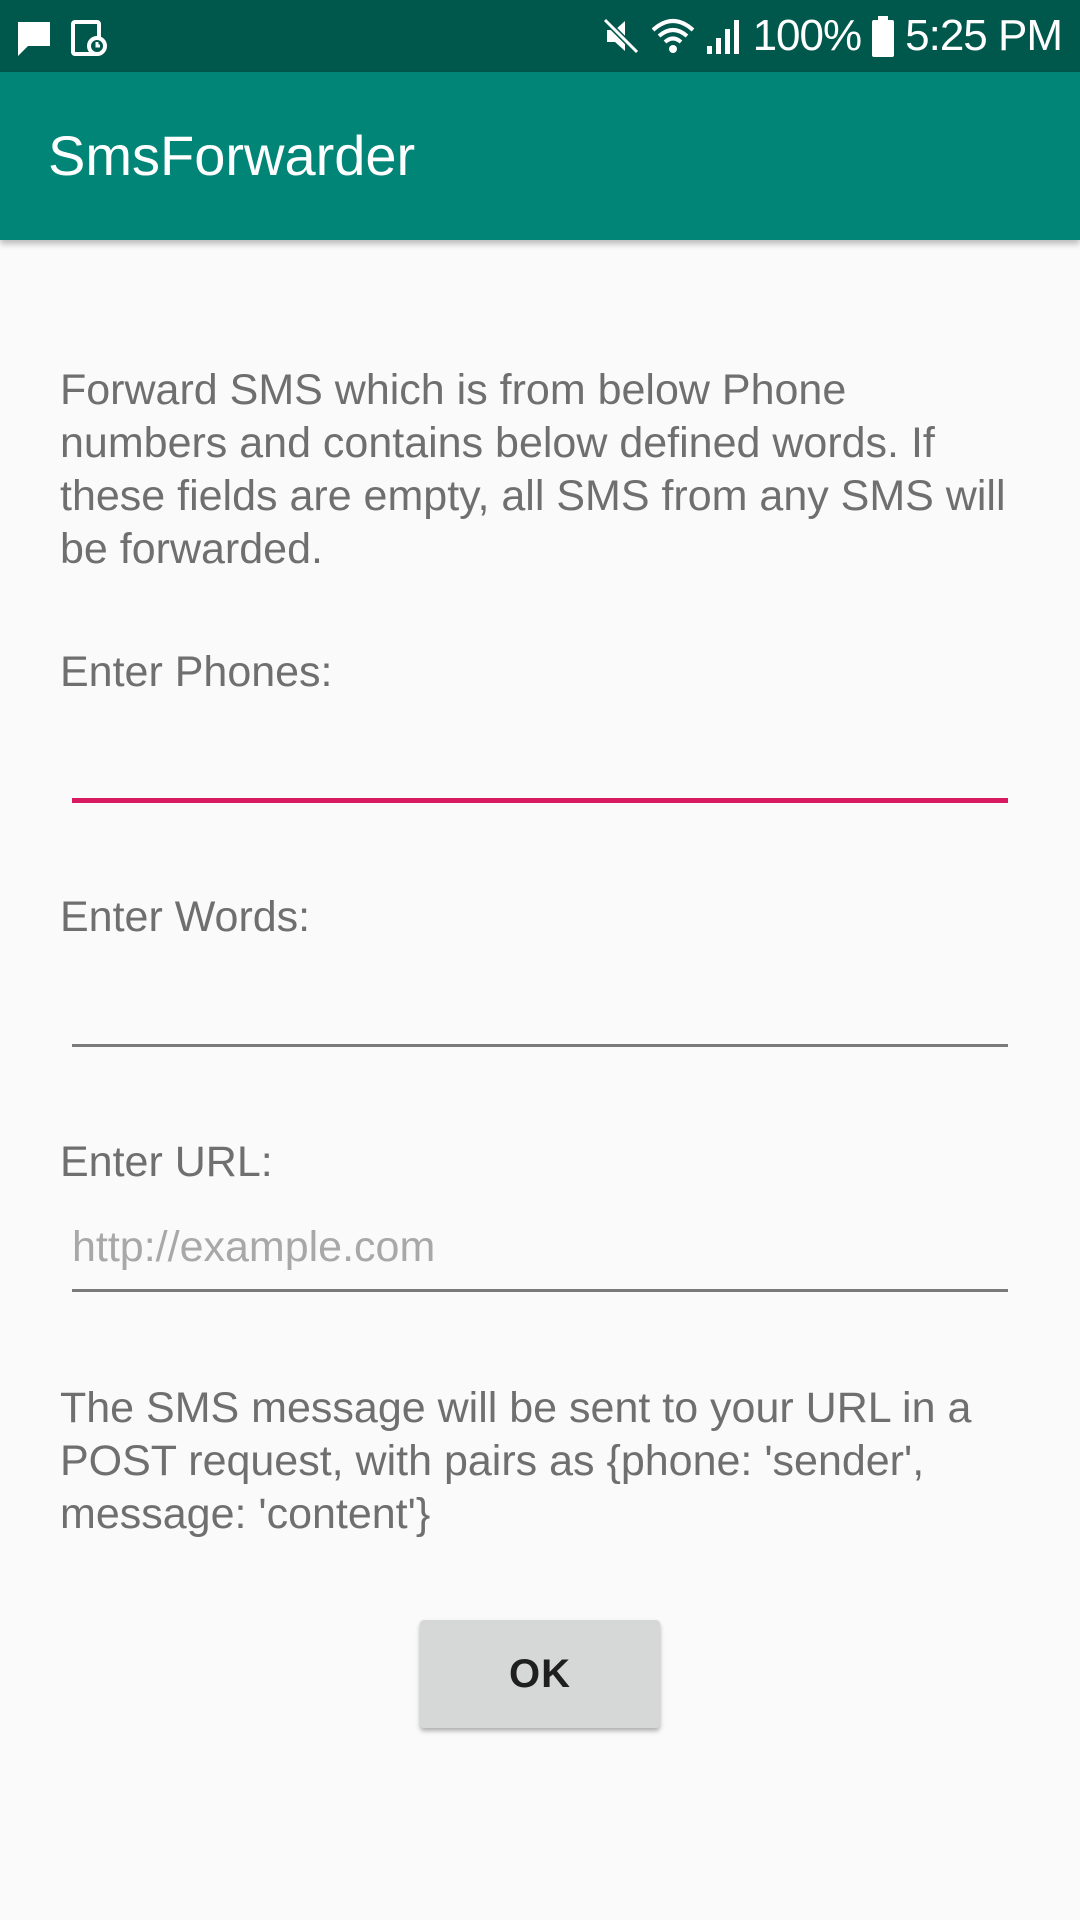  What do you see at coordinates (540, 156) in the screenshot?
I see `app-bar: SmsForwarder` at bounding box center [540, 156].